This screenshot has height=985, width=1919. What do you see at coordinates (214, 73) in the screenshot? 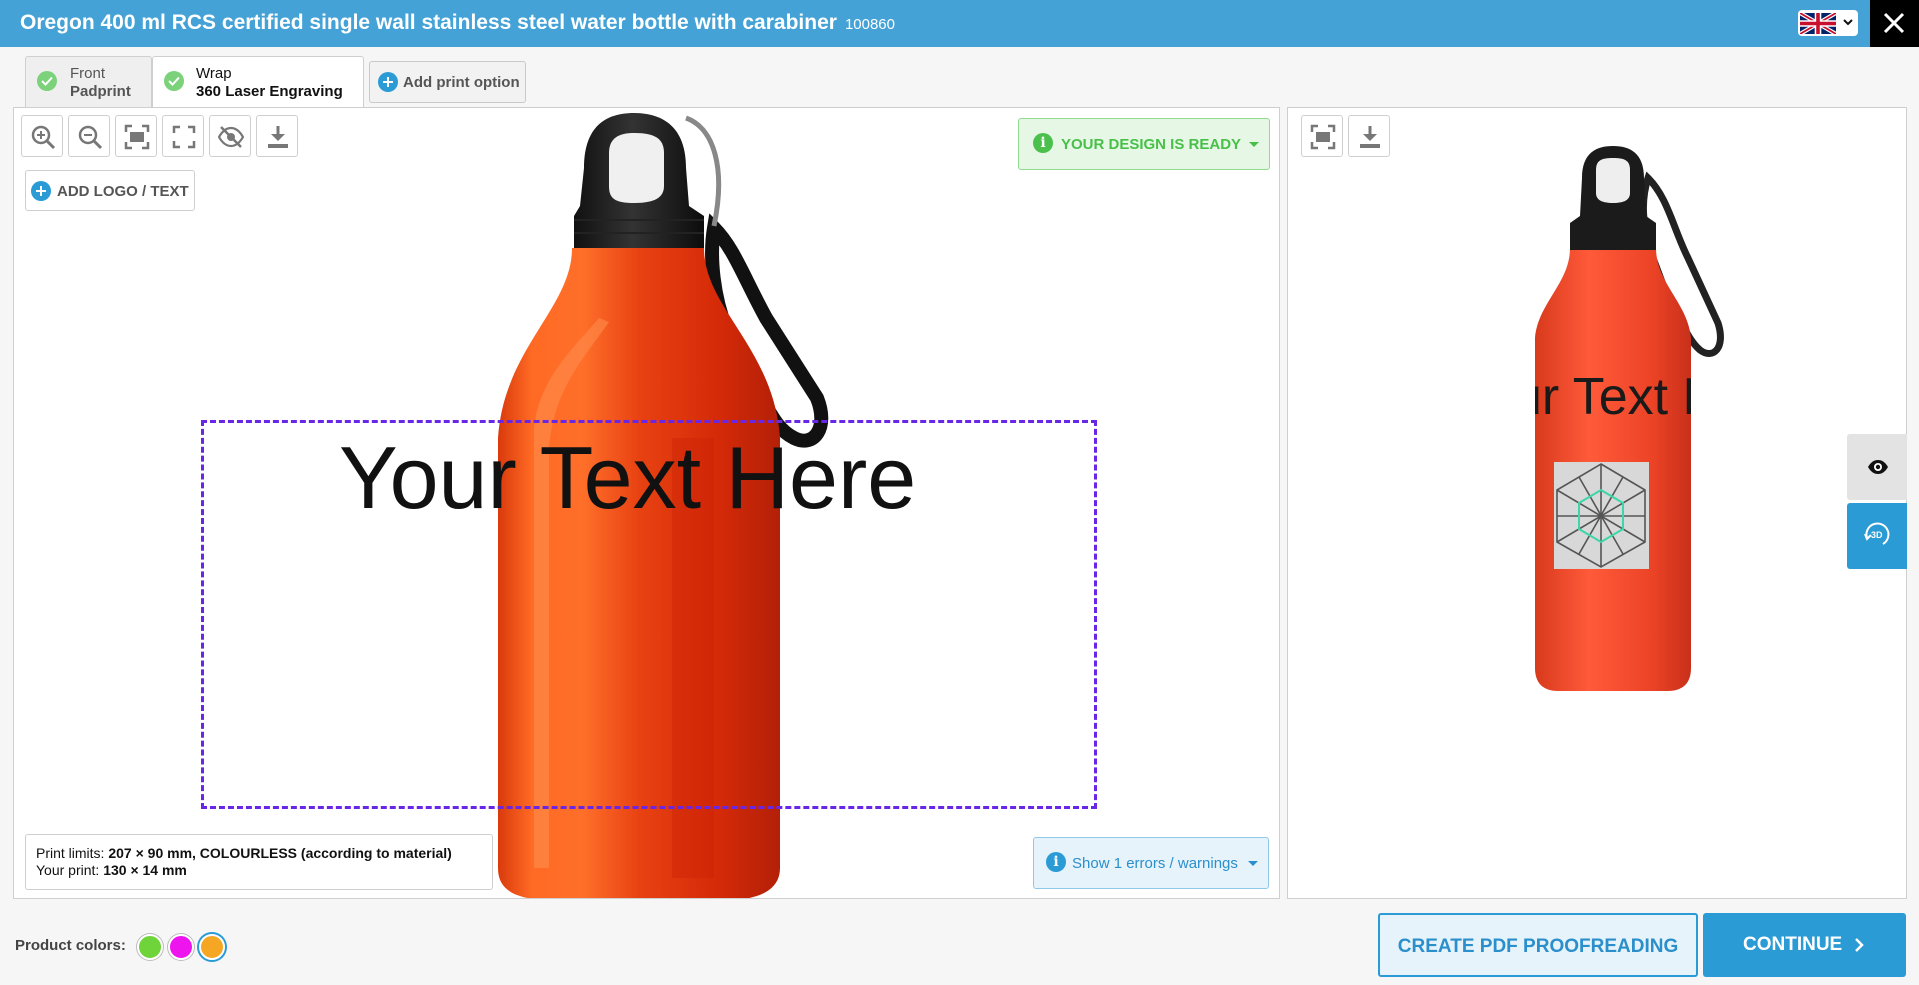
I see `tab-wrap-side: Wrap` at bounding box center [214, 73].